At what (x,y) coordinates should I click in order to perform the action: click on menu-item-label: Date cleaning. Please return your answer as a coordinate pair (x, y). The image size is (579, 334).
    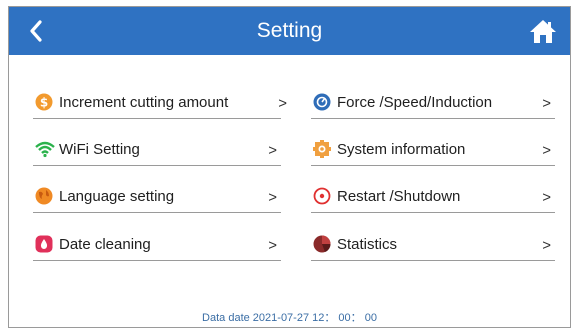
    Looking at the image, I should click on (105, 244).